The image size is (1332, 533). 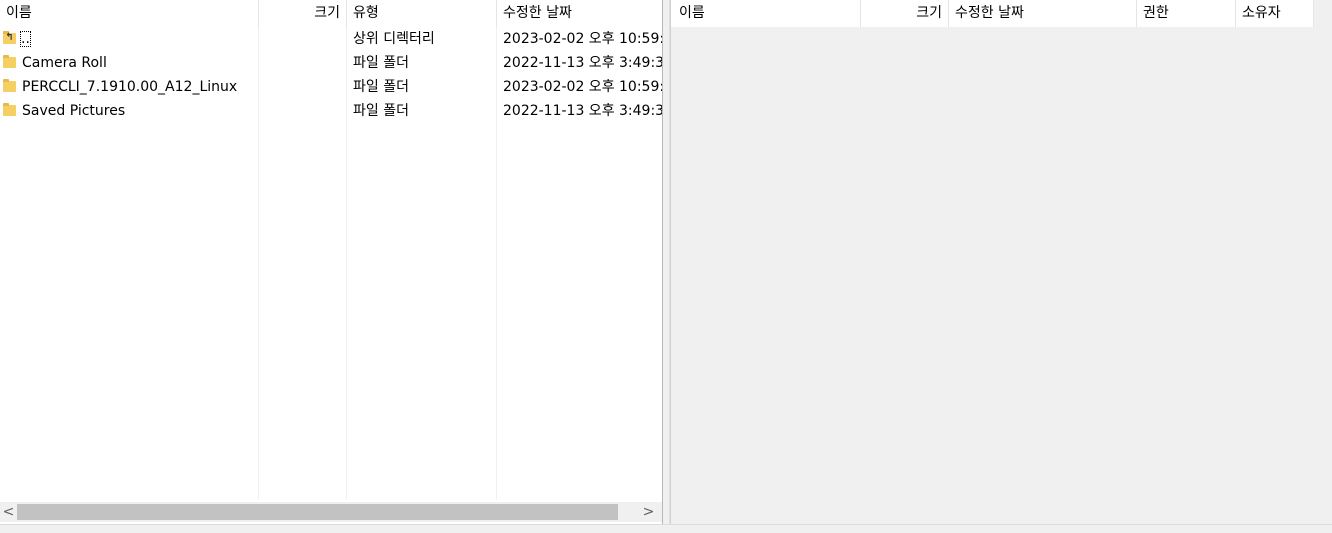 What do you see at coordinates (648, 512) in the screenshot?
I see `scroll-right-icon: >` at bounding box center [648, 512].